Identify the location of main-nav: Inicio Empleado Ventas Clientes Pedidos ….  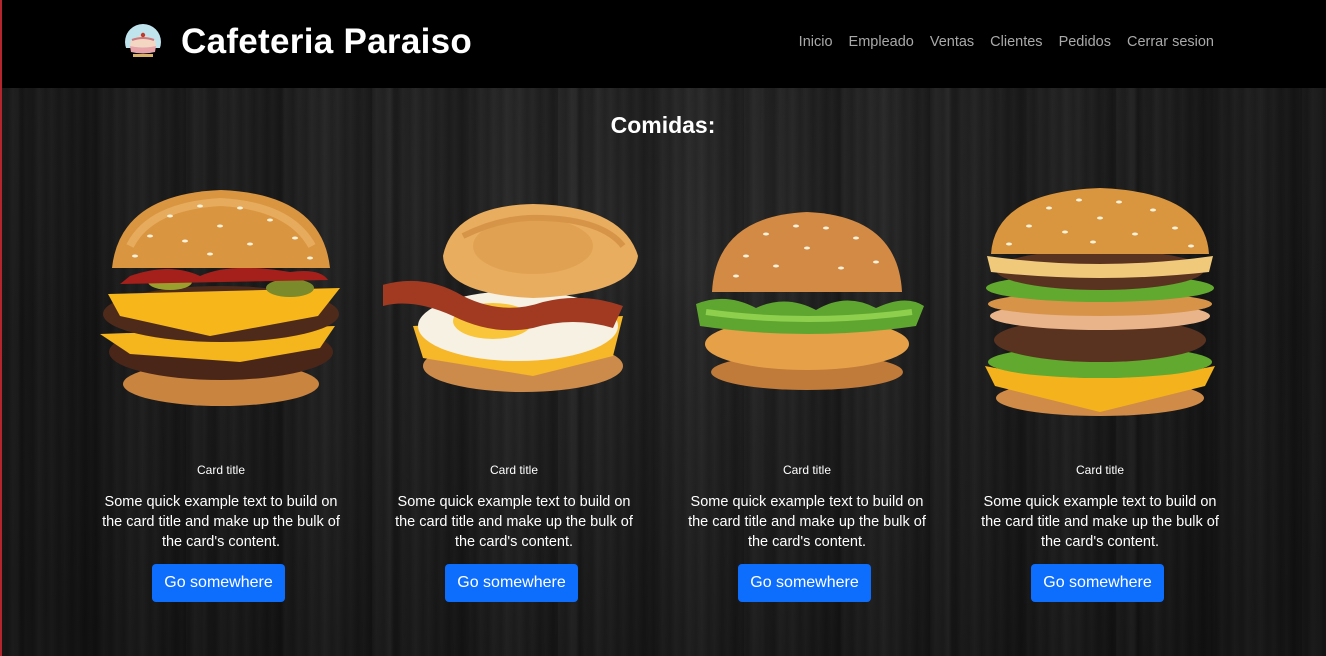
(1006, 42).